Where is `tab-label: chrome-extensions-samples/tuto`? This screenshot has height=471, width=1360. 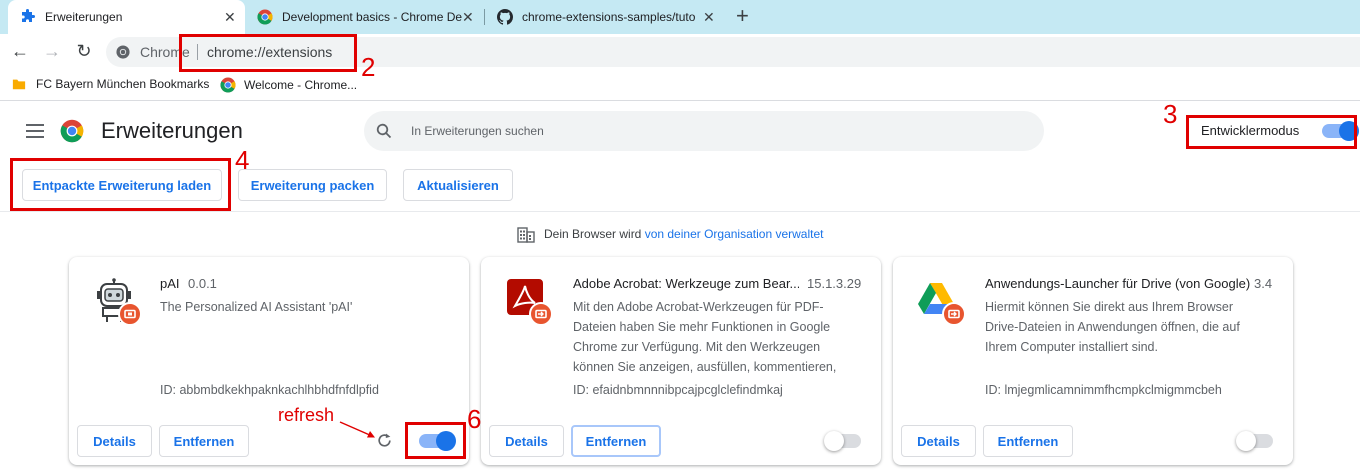
tab-label: chrome-extensions-samples/tuto is located at coordinates (609, 17).